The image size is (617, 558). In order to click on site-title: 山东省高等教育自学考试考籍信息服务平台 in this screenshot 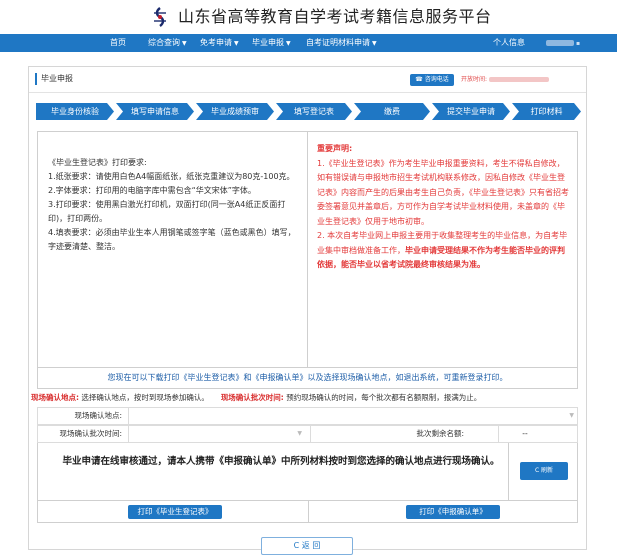, I will do `click(335, 16)`.